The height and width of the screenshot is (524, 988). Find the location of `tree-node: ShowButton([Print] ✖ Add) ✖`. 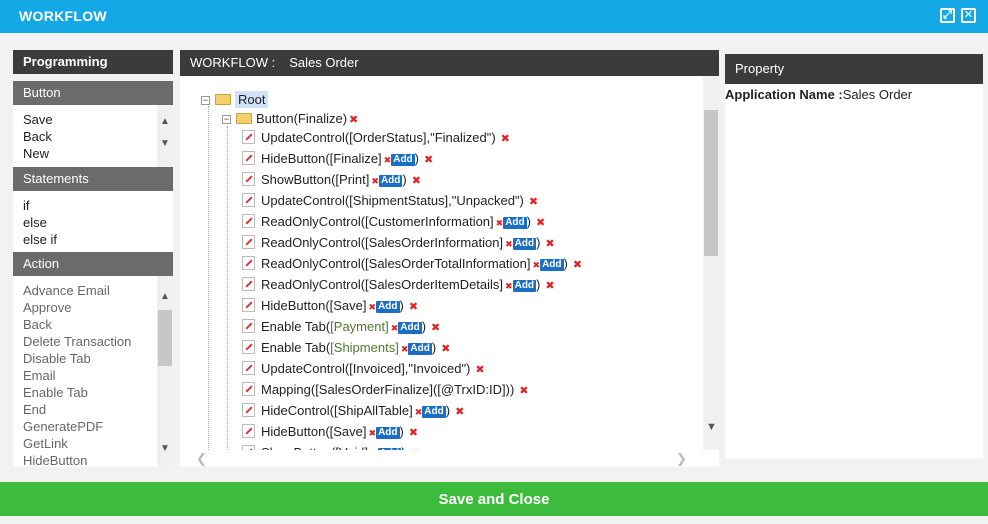

tree-node: ShowButton([Print] ✖ Add) ✖ is located at coordinates (331, 180).